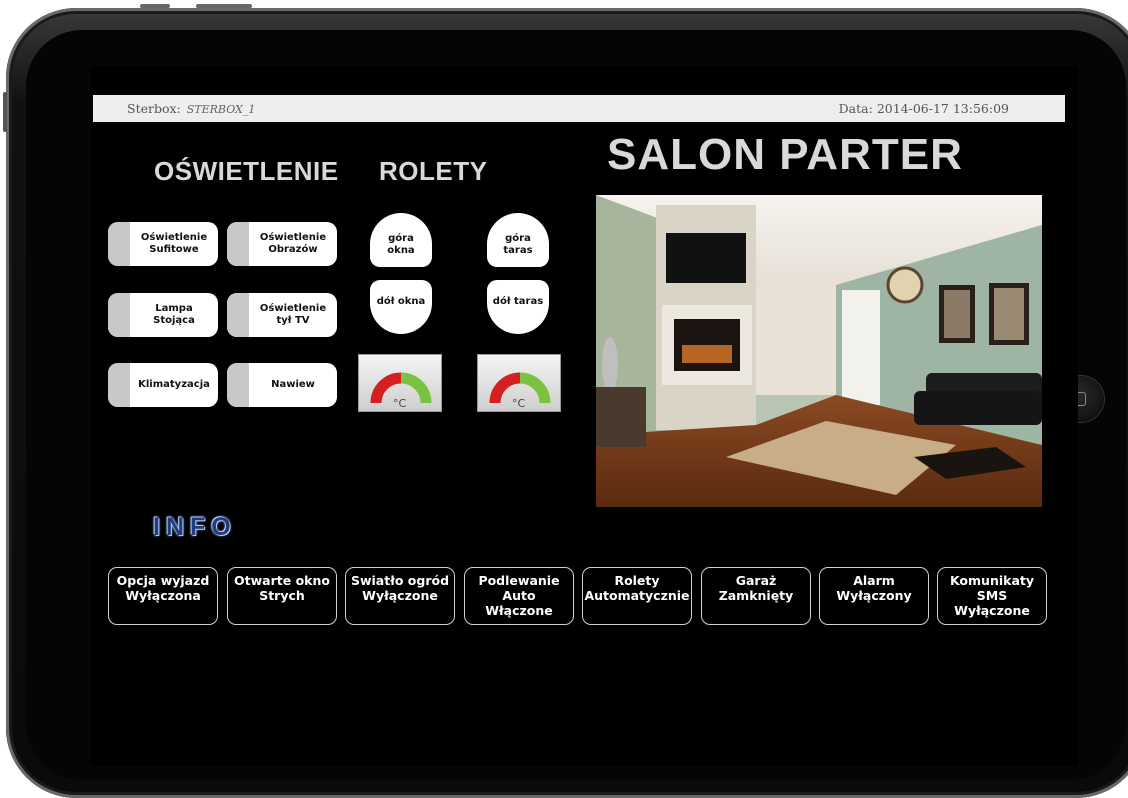 The image size is (1128, 798). What do you see at coordinates (942, 108) in the screenshot?
I see `date-value: 2014-06-17 13:56:09` at bounding box center [942, 108].